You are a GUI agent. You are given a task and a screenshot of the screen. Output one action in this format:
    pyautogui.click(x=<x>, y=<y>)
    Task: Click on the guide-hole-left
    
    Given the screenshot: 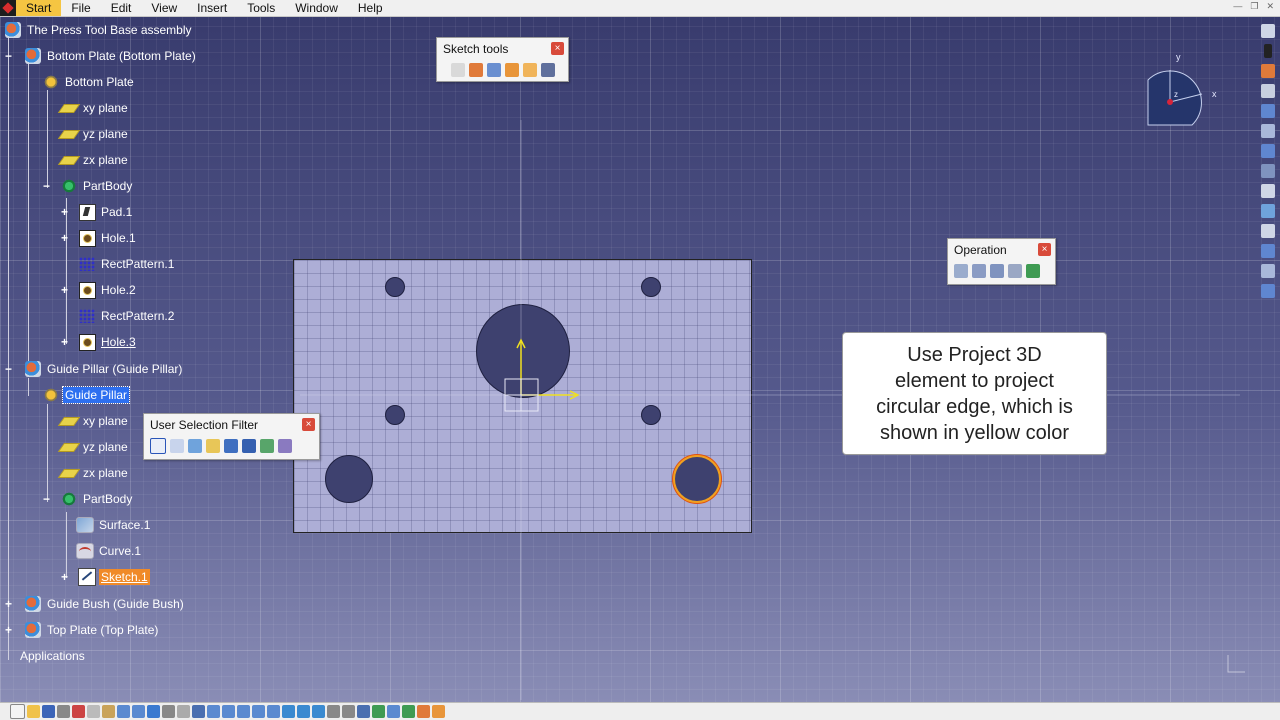 What is the action you would take?
    pyautogui.click(x=349, y=479)
    